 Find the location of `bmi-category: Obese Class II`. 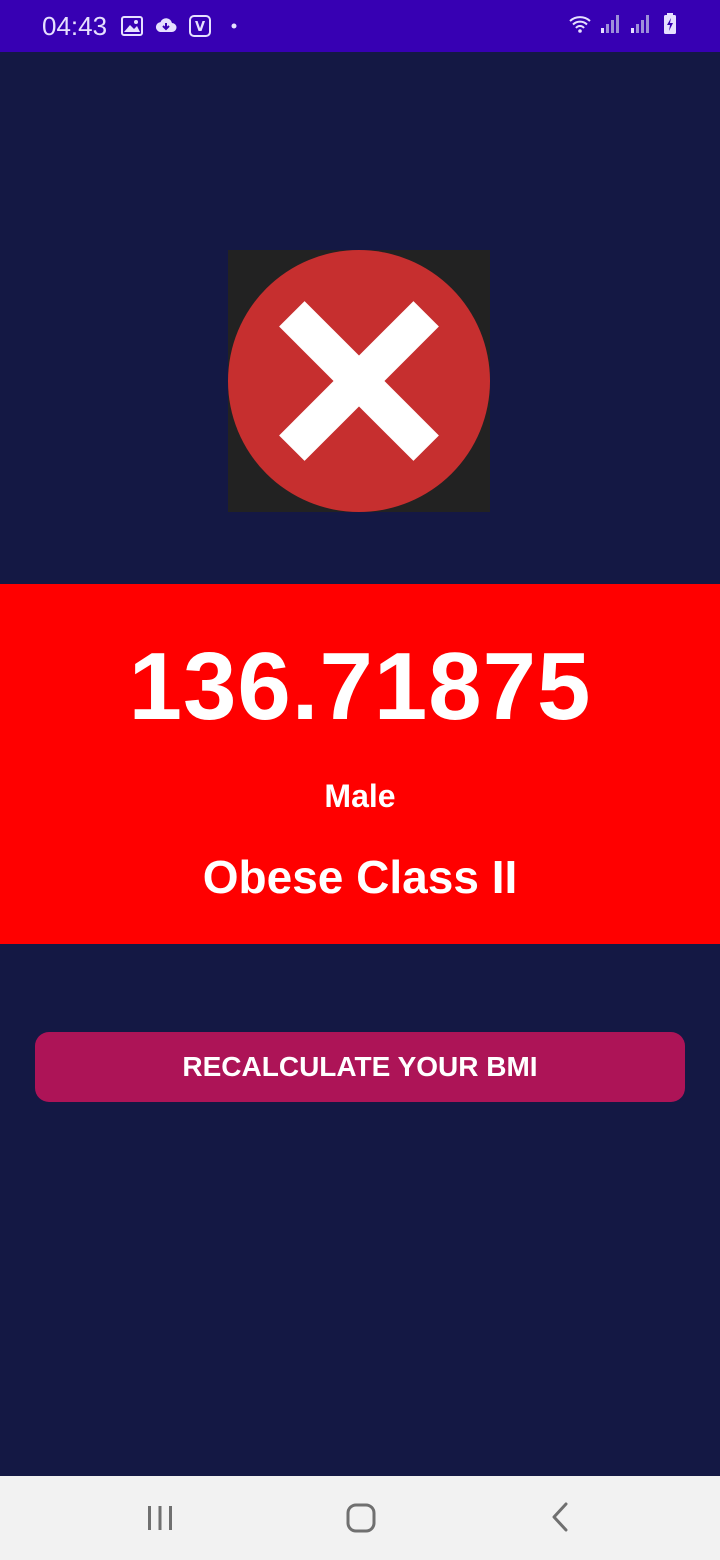

bmi-category: Obese Class II is located at coordinates (360, 877).